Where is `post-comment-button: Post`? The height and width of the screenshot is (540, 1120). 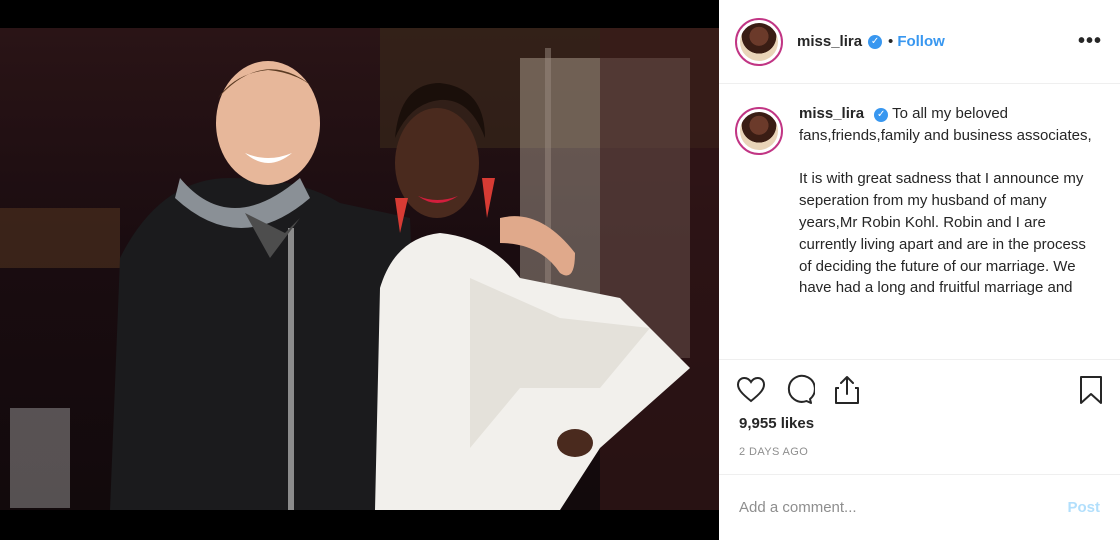 post-comment-button: Post is located at coordinates (1083, 507).